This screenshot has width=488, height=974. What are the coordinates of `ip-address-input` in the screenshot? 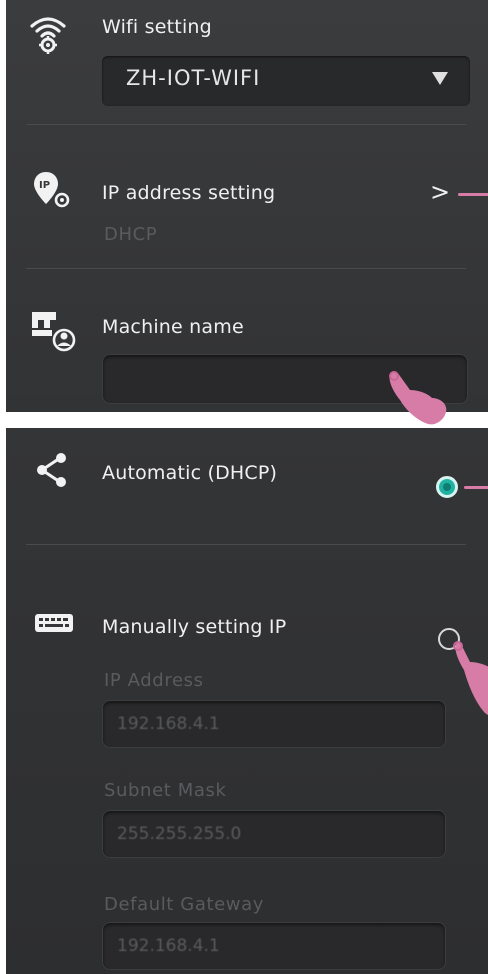 It's located at (274, 724).